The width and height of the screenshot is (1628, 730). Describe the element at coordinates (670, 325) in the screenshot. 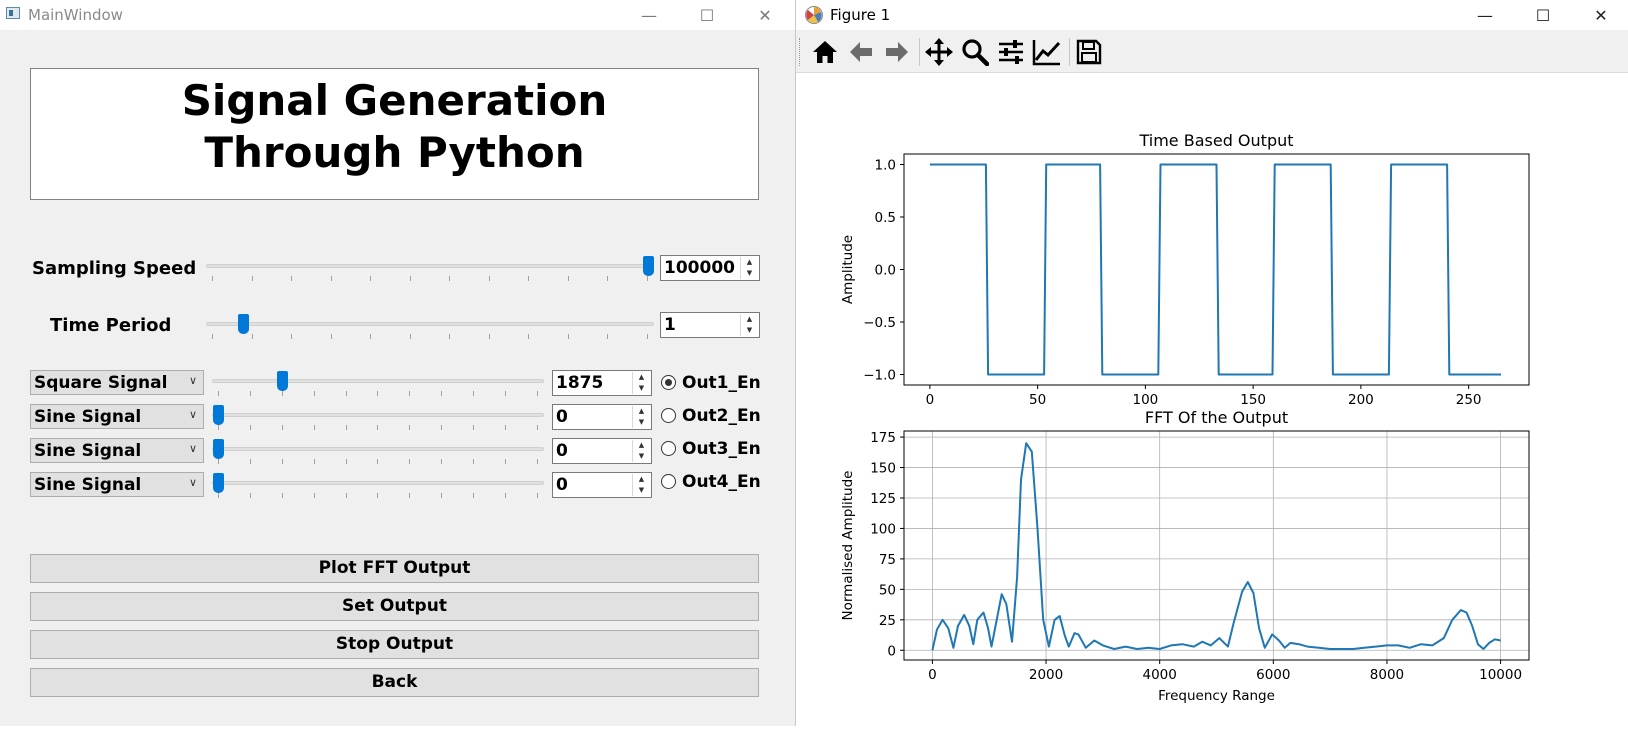

I see `time-period-value: 1` at that location.